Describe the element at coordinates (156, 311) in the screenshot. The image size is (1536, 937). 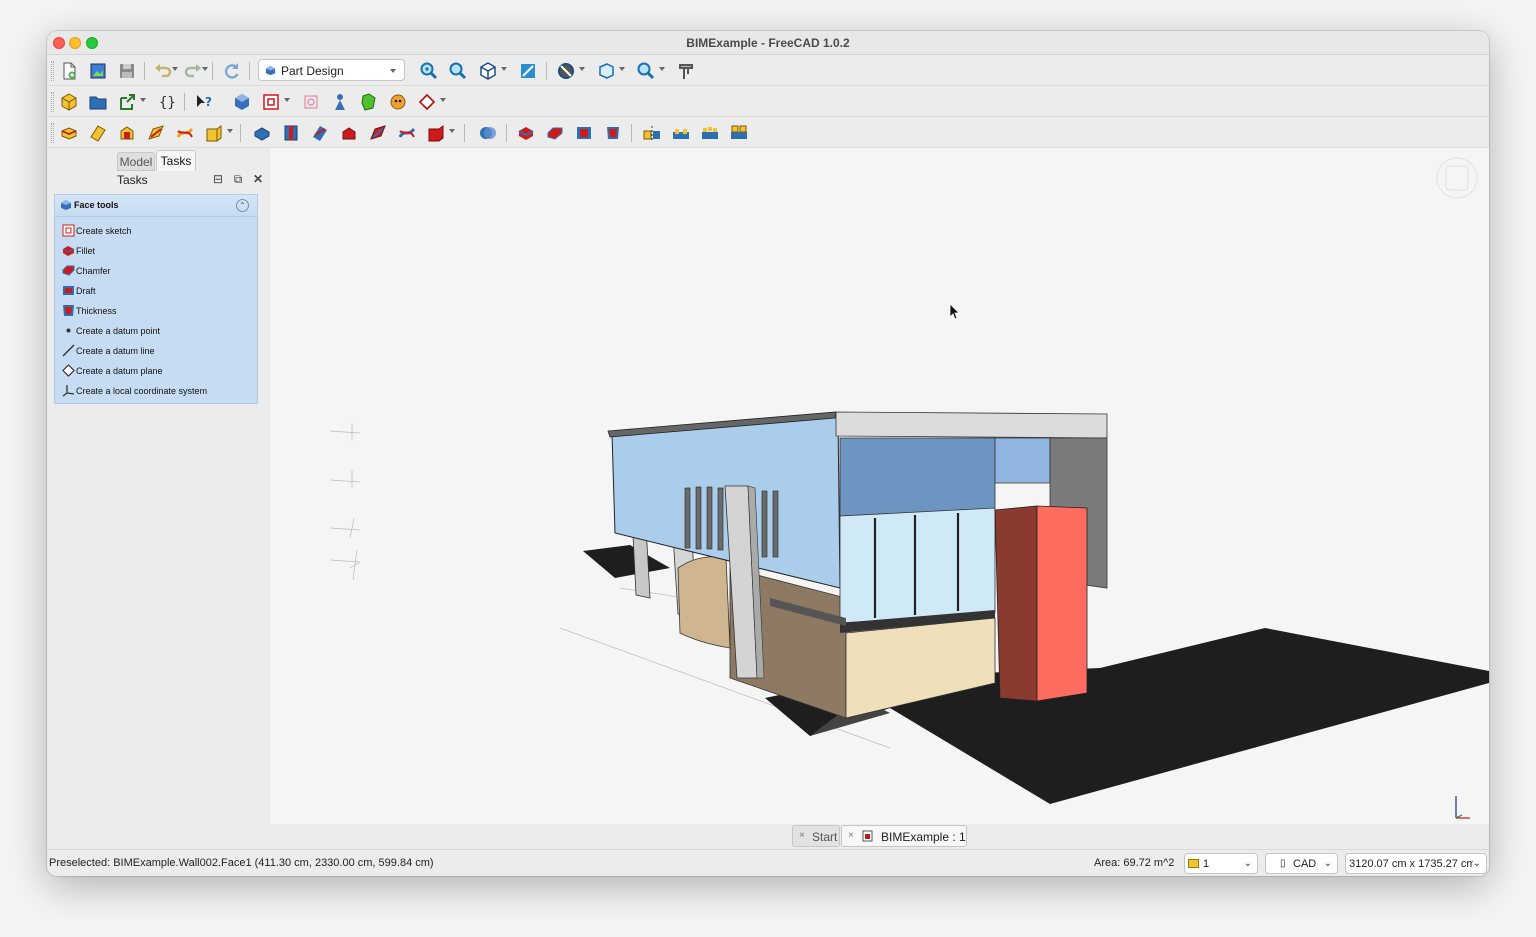
I see `task-item-thickness: Thickness` at that location.